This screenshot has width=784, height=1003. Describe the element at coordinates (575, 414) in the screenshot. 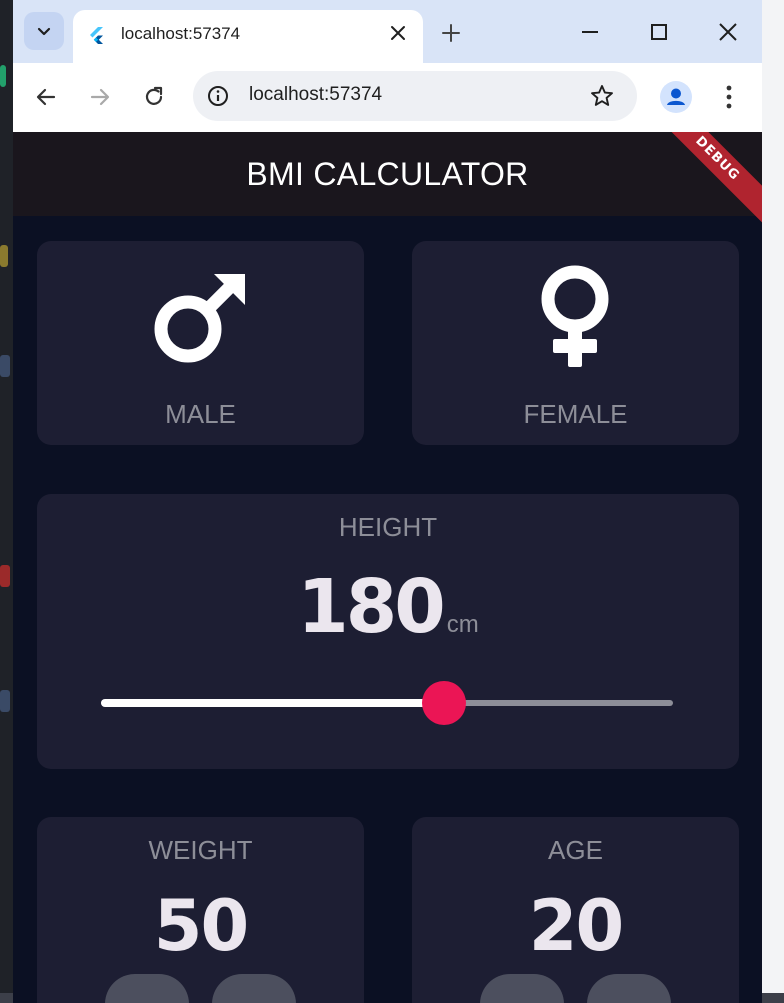

I see `female-label: FEMALE` at that location.